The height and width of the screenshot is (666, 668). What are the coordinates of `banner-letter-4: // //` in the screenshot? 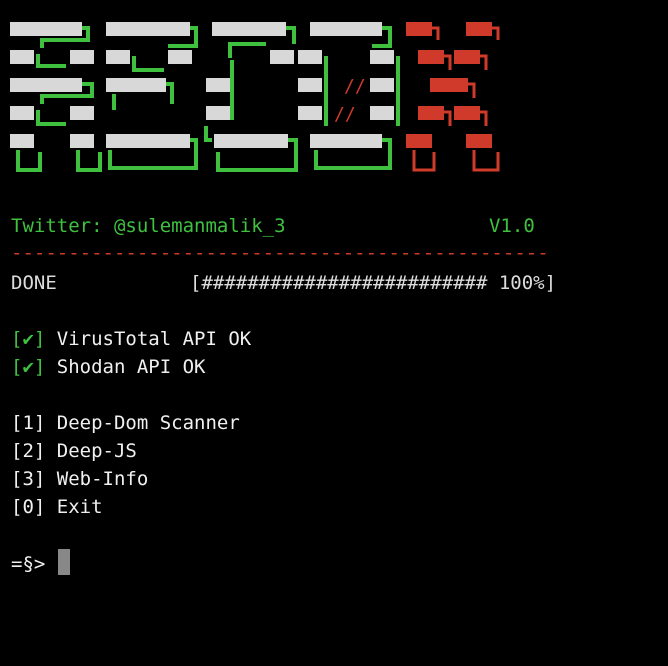 It's located at (349, 96).